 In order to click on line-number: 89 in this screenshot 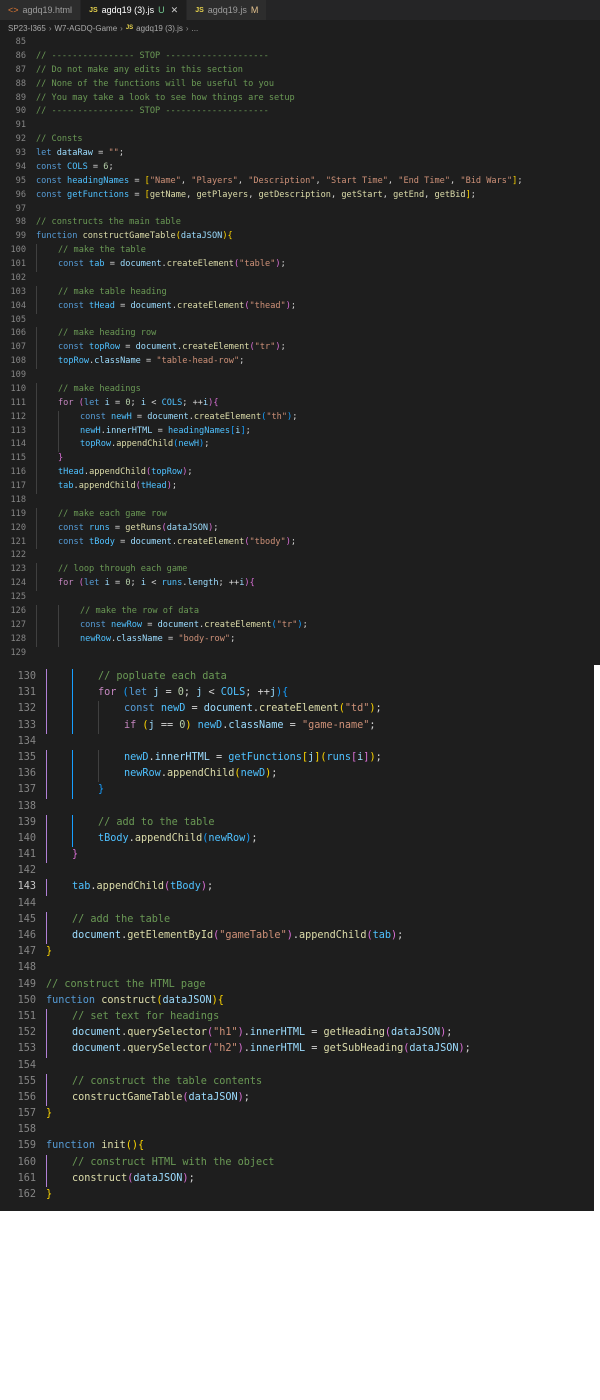, I will do `click(20, 97)`.